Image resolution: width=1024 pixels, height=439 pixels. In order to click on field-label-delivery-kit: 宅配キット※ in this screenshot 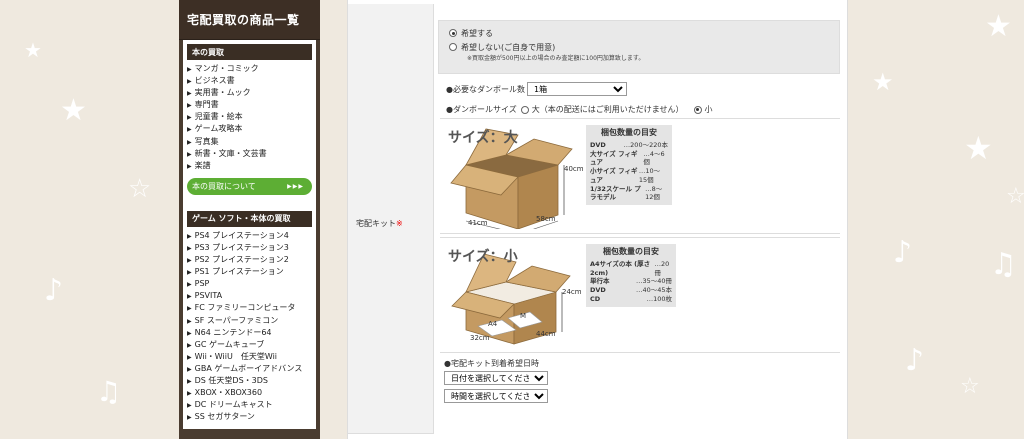, I will do `click(379, 223)`.